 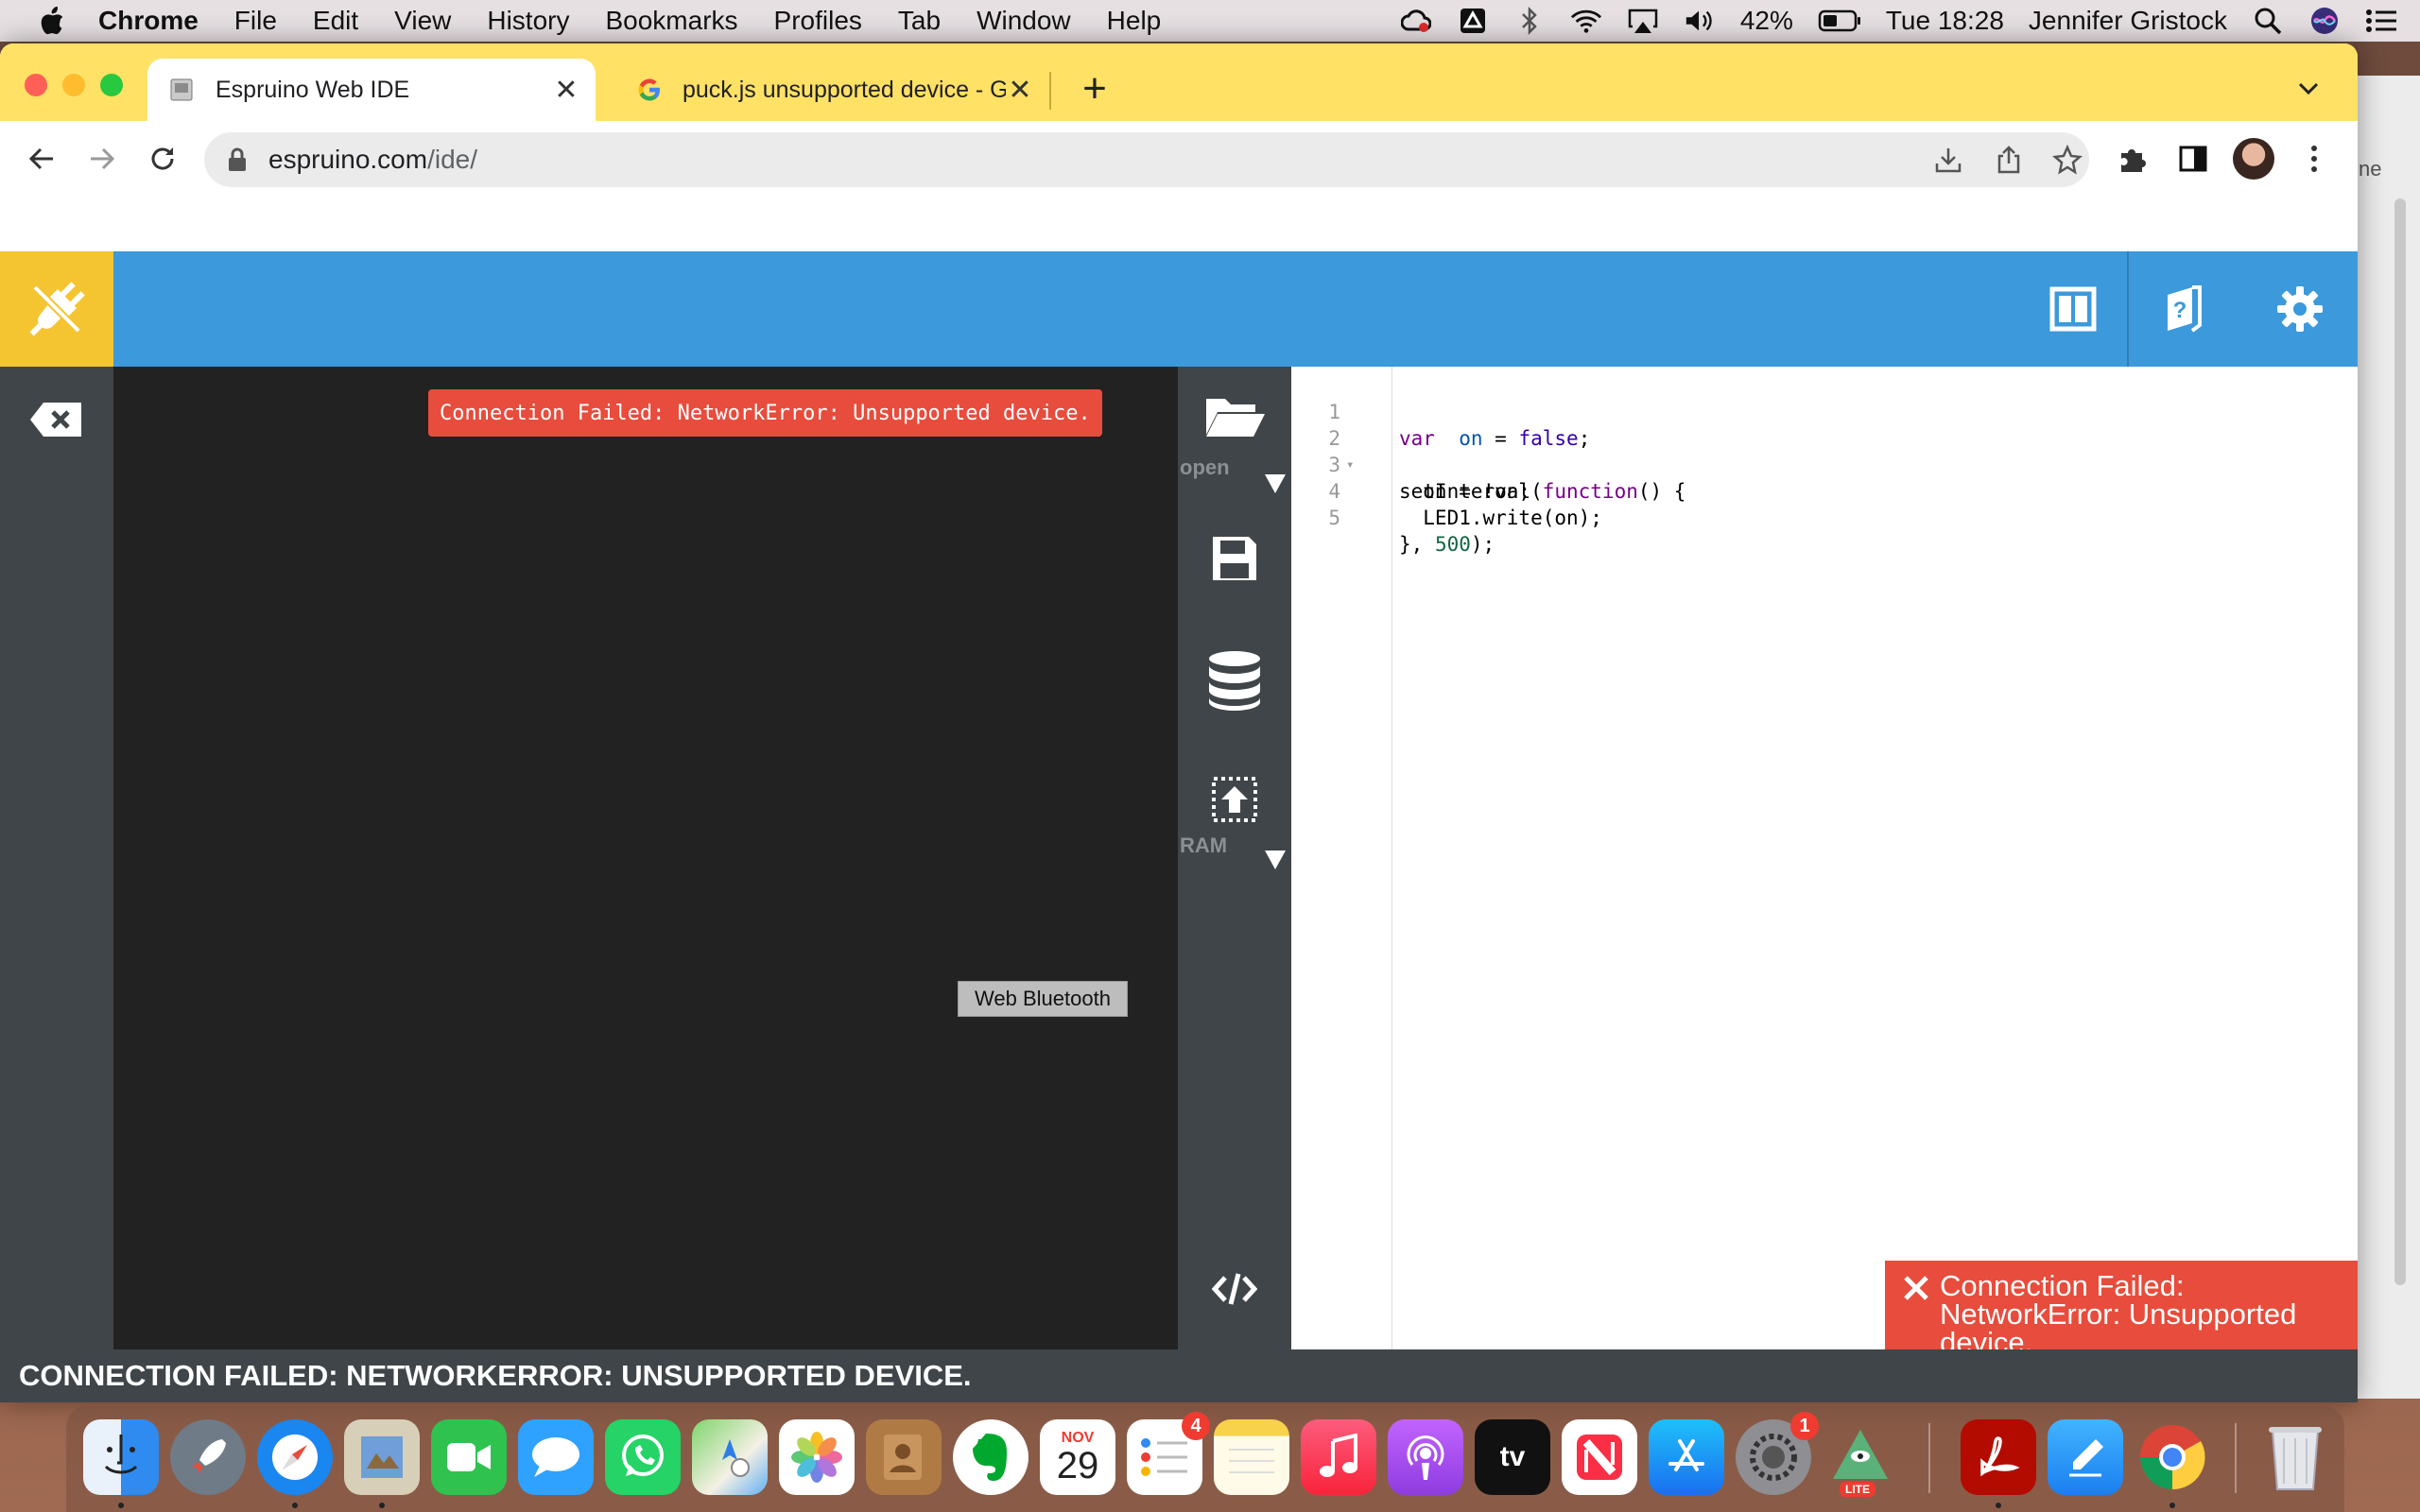 What do you see at coordinates (1473, 21) in the screenshot?
I see `google-drive-icon` at bounding box center [1473, 21].